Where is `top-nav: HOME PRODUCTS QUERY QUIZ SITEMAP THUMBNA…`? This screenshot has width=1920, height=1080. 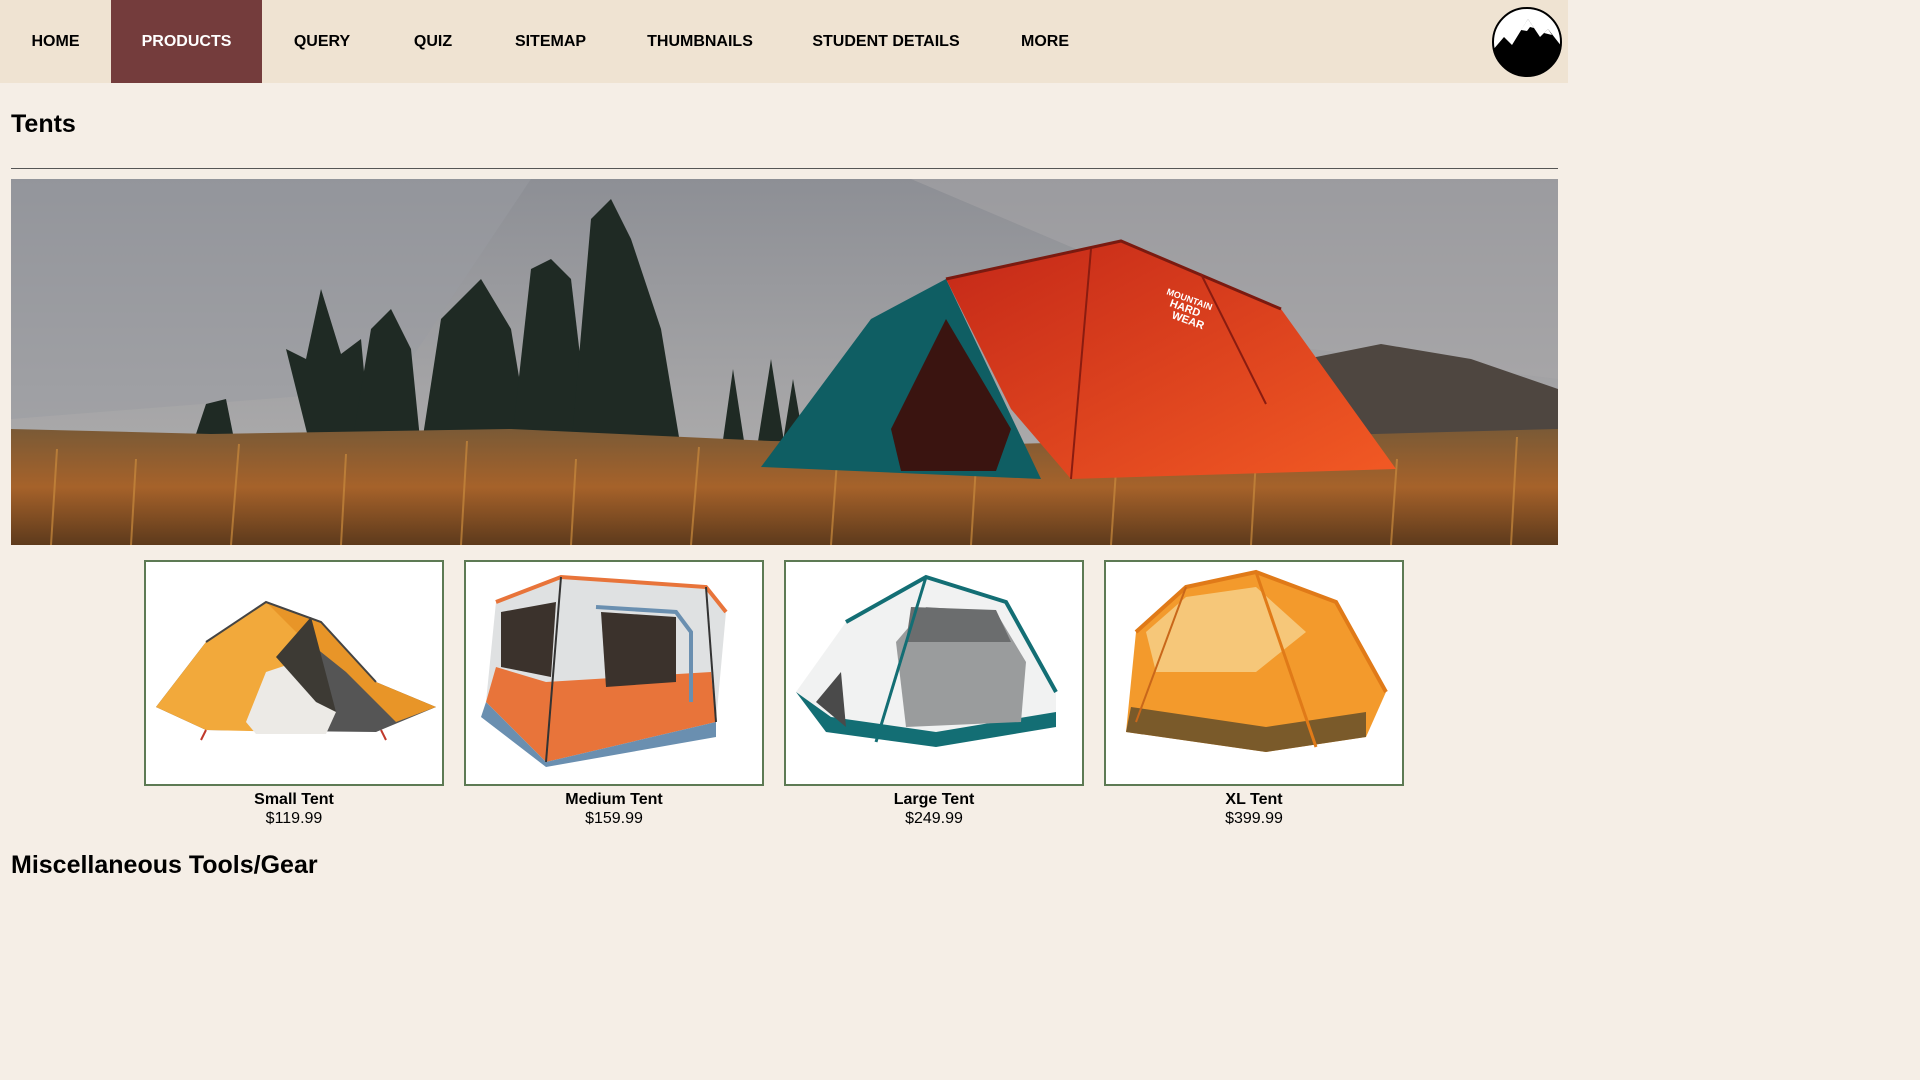 top-nav: HOME PRODUCTS QUERY QUIZ SITEMAP THUMBNA… is located at coordinates (784, 41).